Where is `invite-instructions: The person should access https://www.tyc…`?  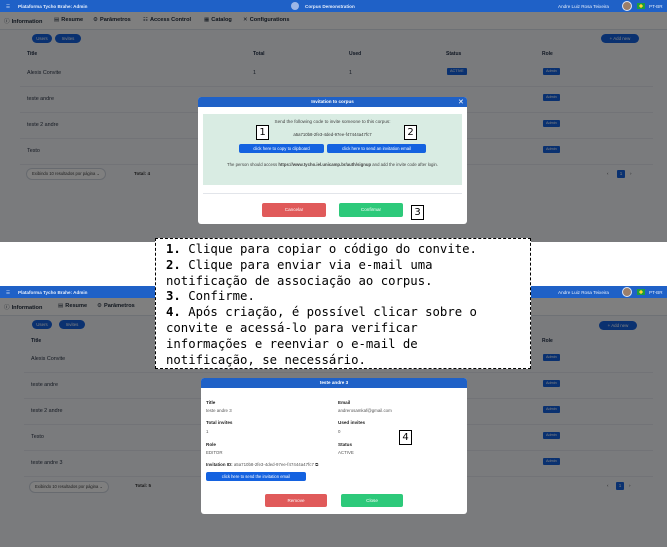
invite-instructions: The person should access https://www.tyc… is located at coordinates (332, 164).